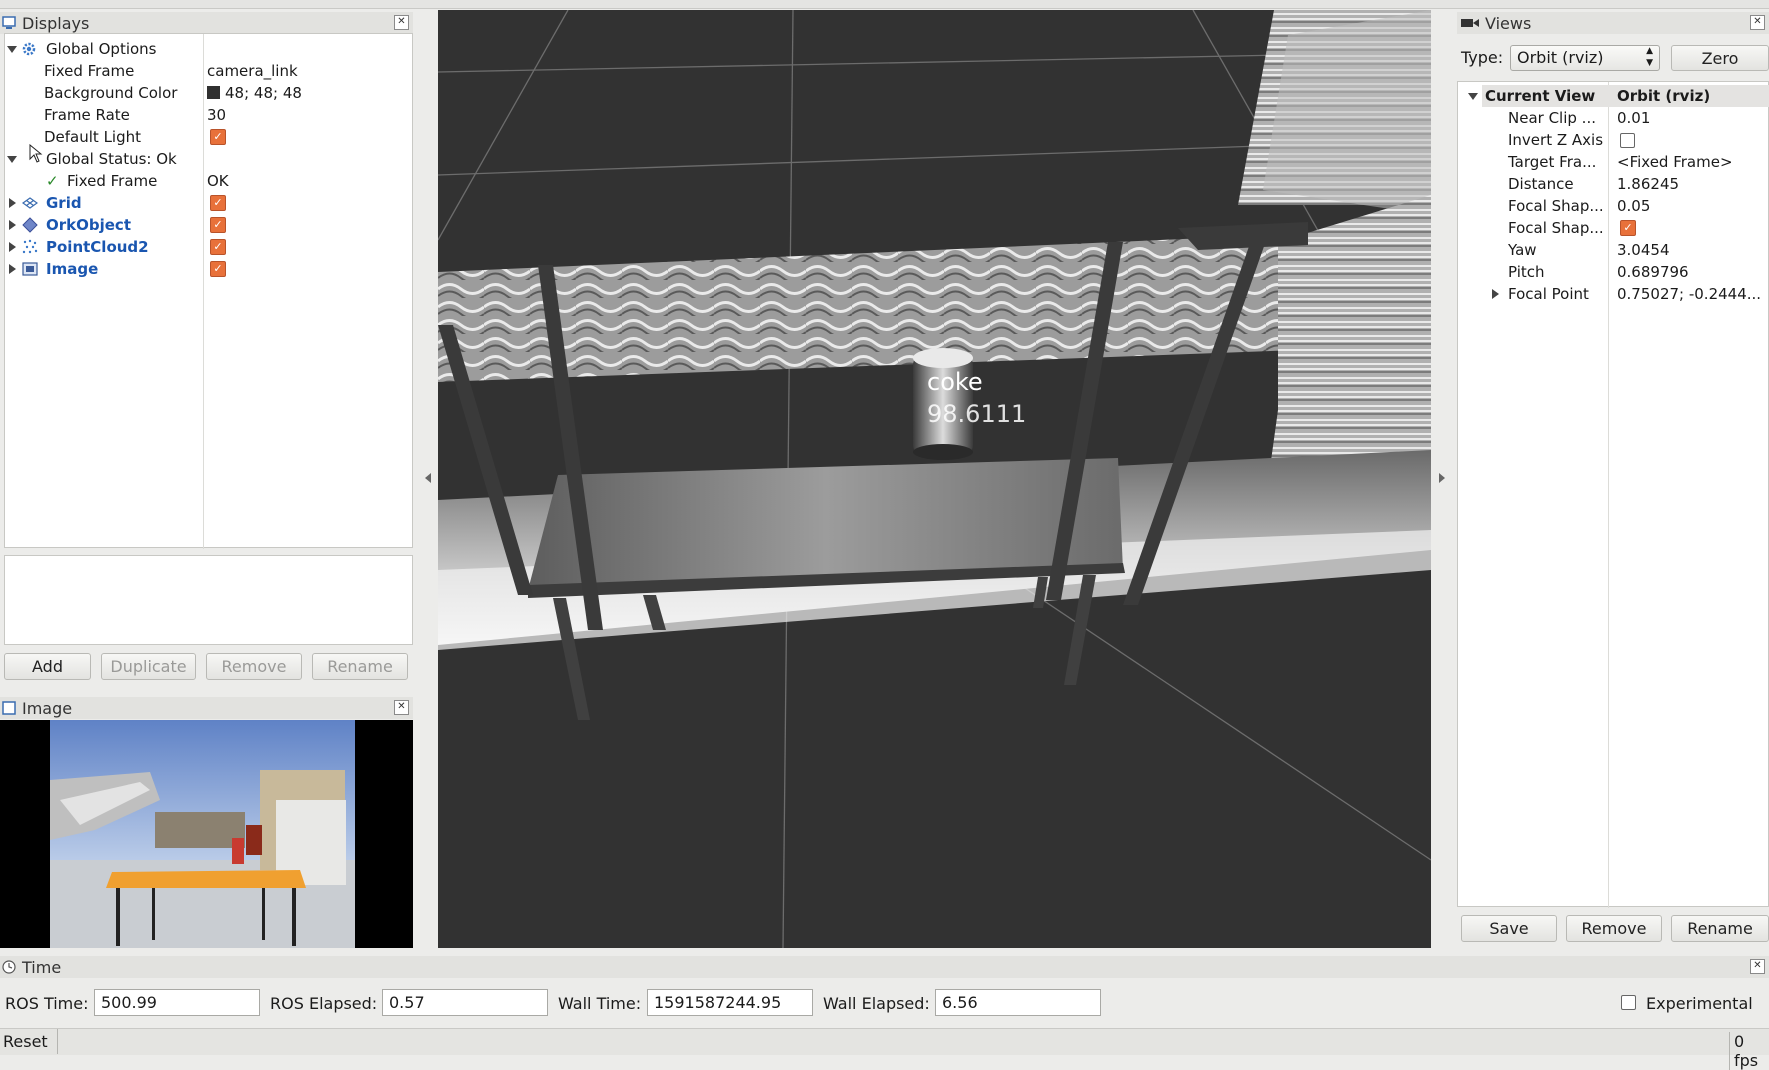 This screenshot has height=1070, width=1769. Describe the element at coordinates (206, 708) in the screenshot. I see `image-panel-titlebar: Image ✕` at that location.